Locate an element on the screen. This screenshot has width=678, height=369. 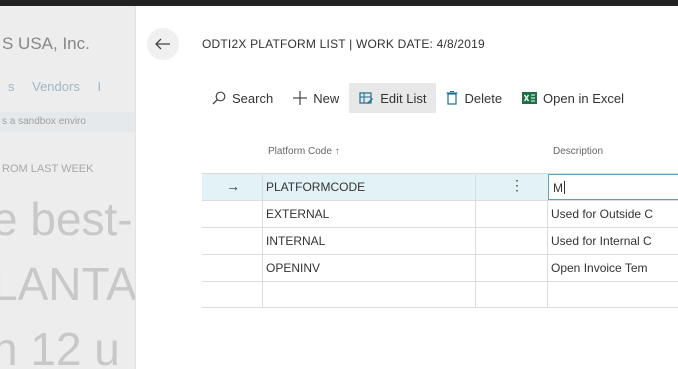
edit-list-label: Edit List is located at coordinates (403, 98).